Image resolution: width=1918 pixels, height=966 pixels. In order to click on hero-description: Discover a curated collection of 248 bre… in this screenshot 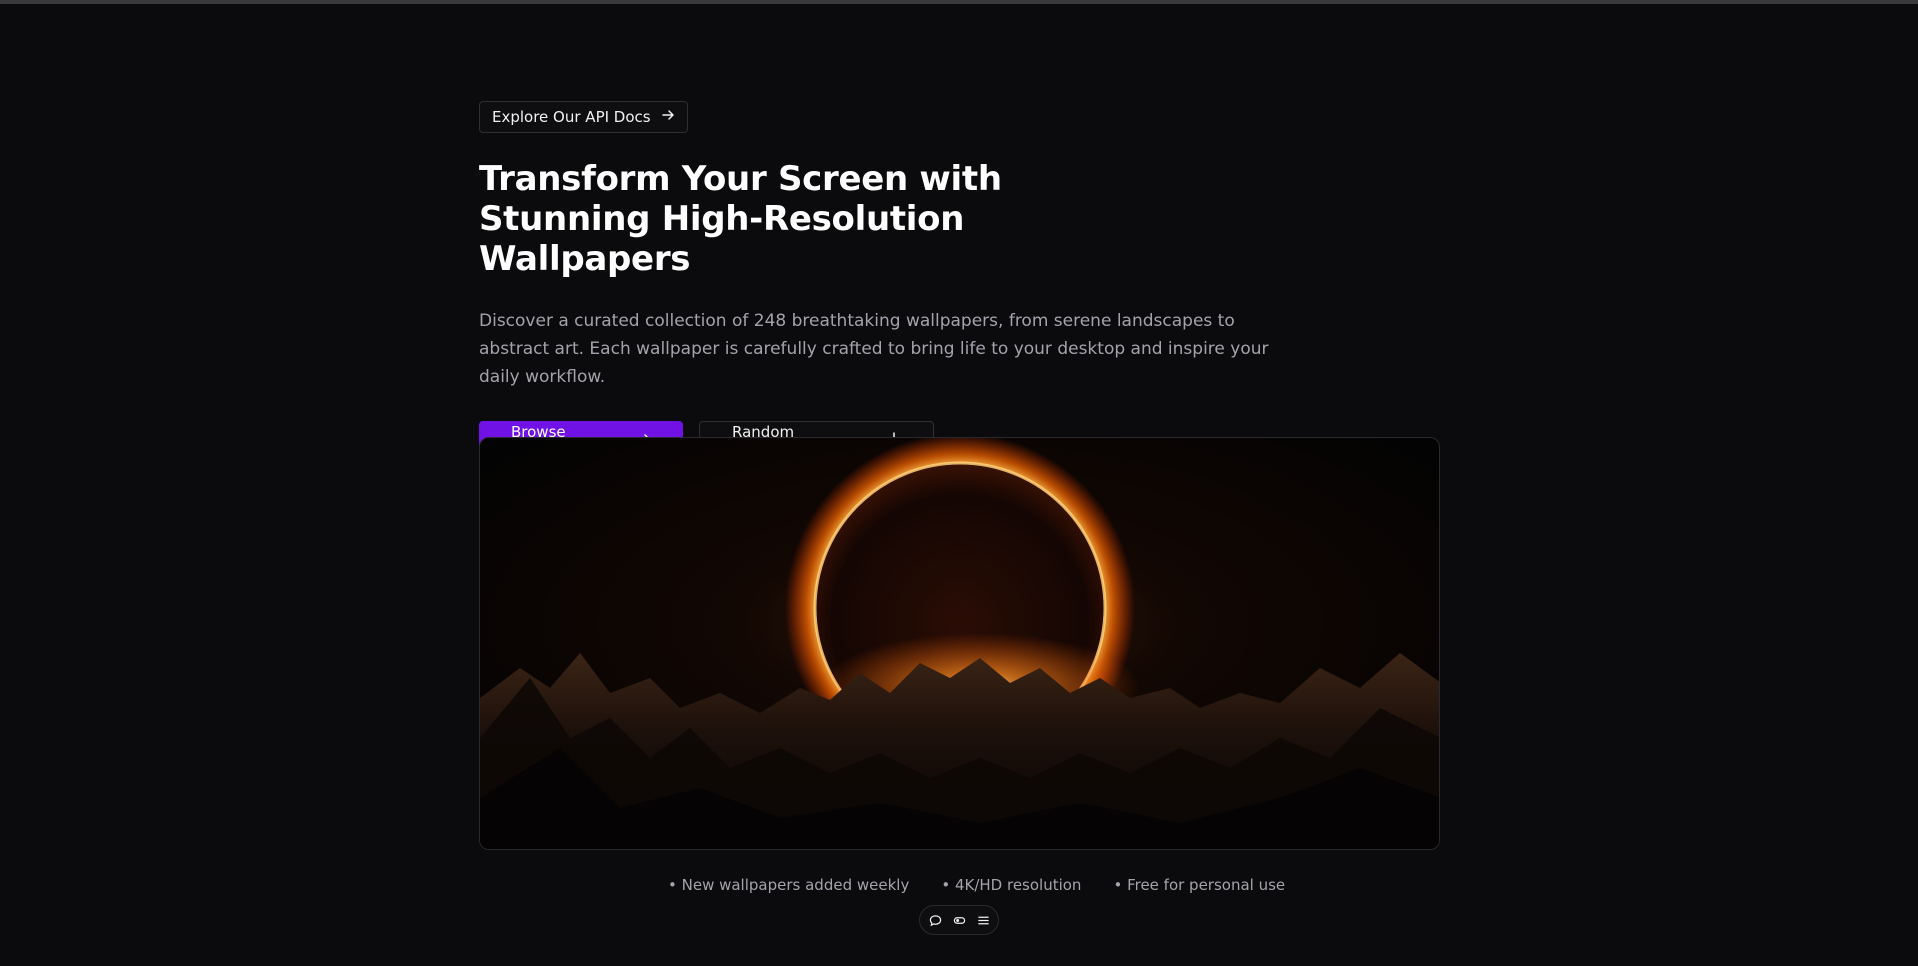, I will do `click(874, 349)`.